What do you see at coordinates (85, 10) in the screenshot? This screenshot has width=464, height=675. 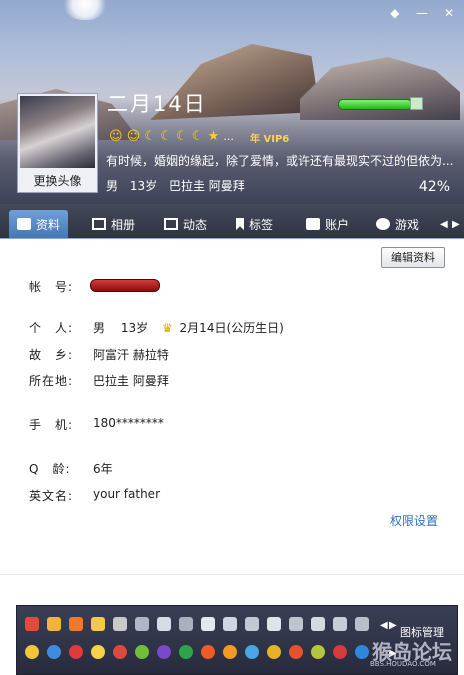 I see `moon-decoration` at bounding box center [85, 10].